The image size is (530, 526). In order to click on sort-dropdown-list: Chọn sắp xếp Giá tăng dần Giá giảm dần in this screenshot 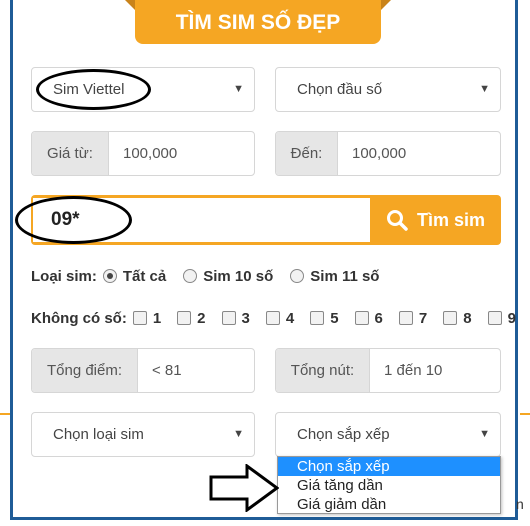, I will do `click(389, 485)`.